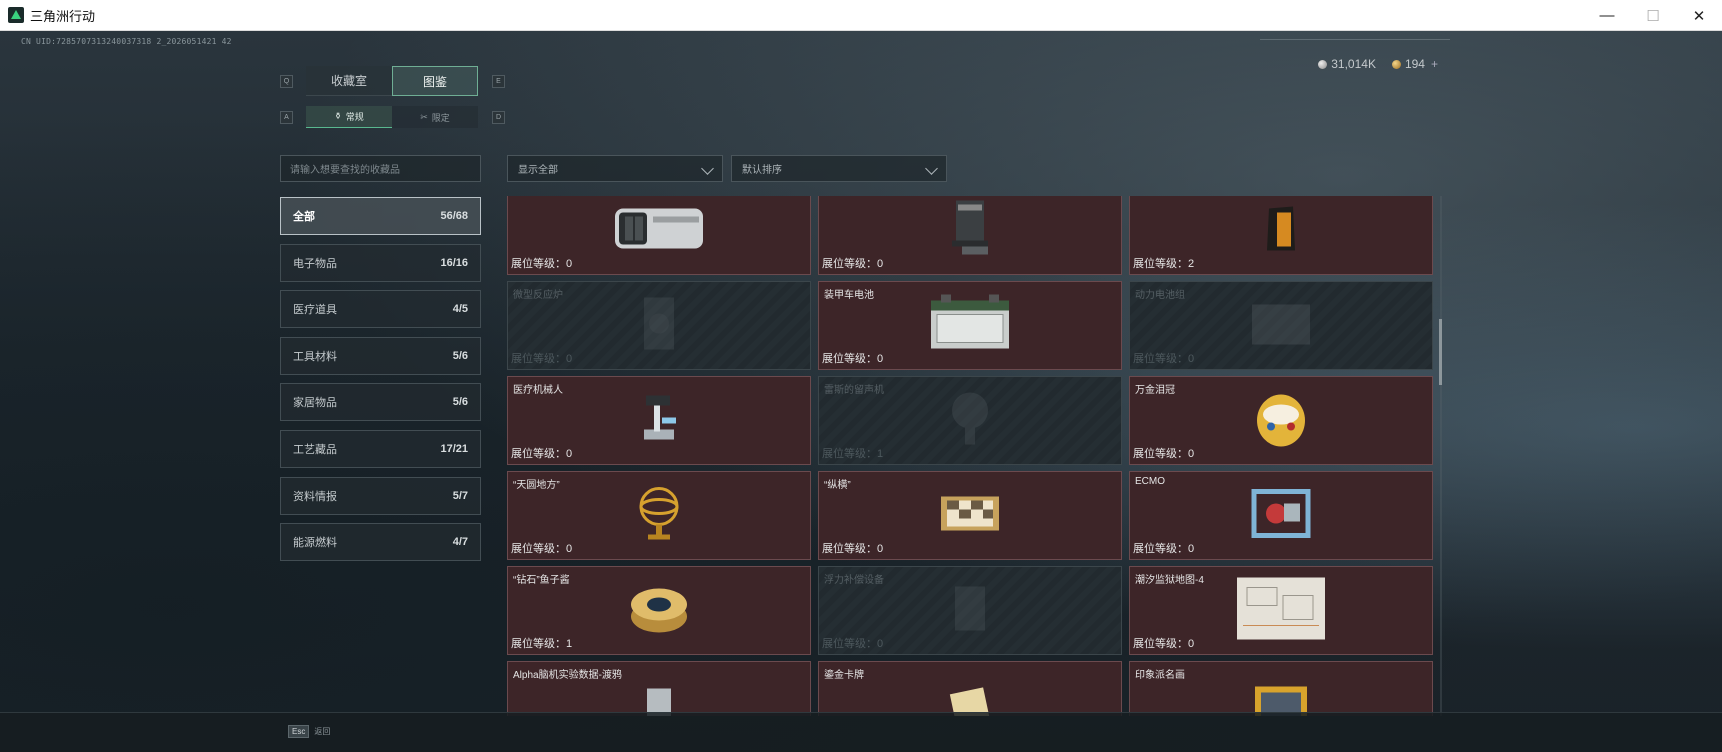 Image resolution: width=1722 pixels, height=752 pixels. Describe the element at coordinates (1281, 610) in the screenshot. I see `collection-card: 潮汐监狱地图-4 展位等级：0` at that location.